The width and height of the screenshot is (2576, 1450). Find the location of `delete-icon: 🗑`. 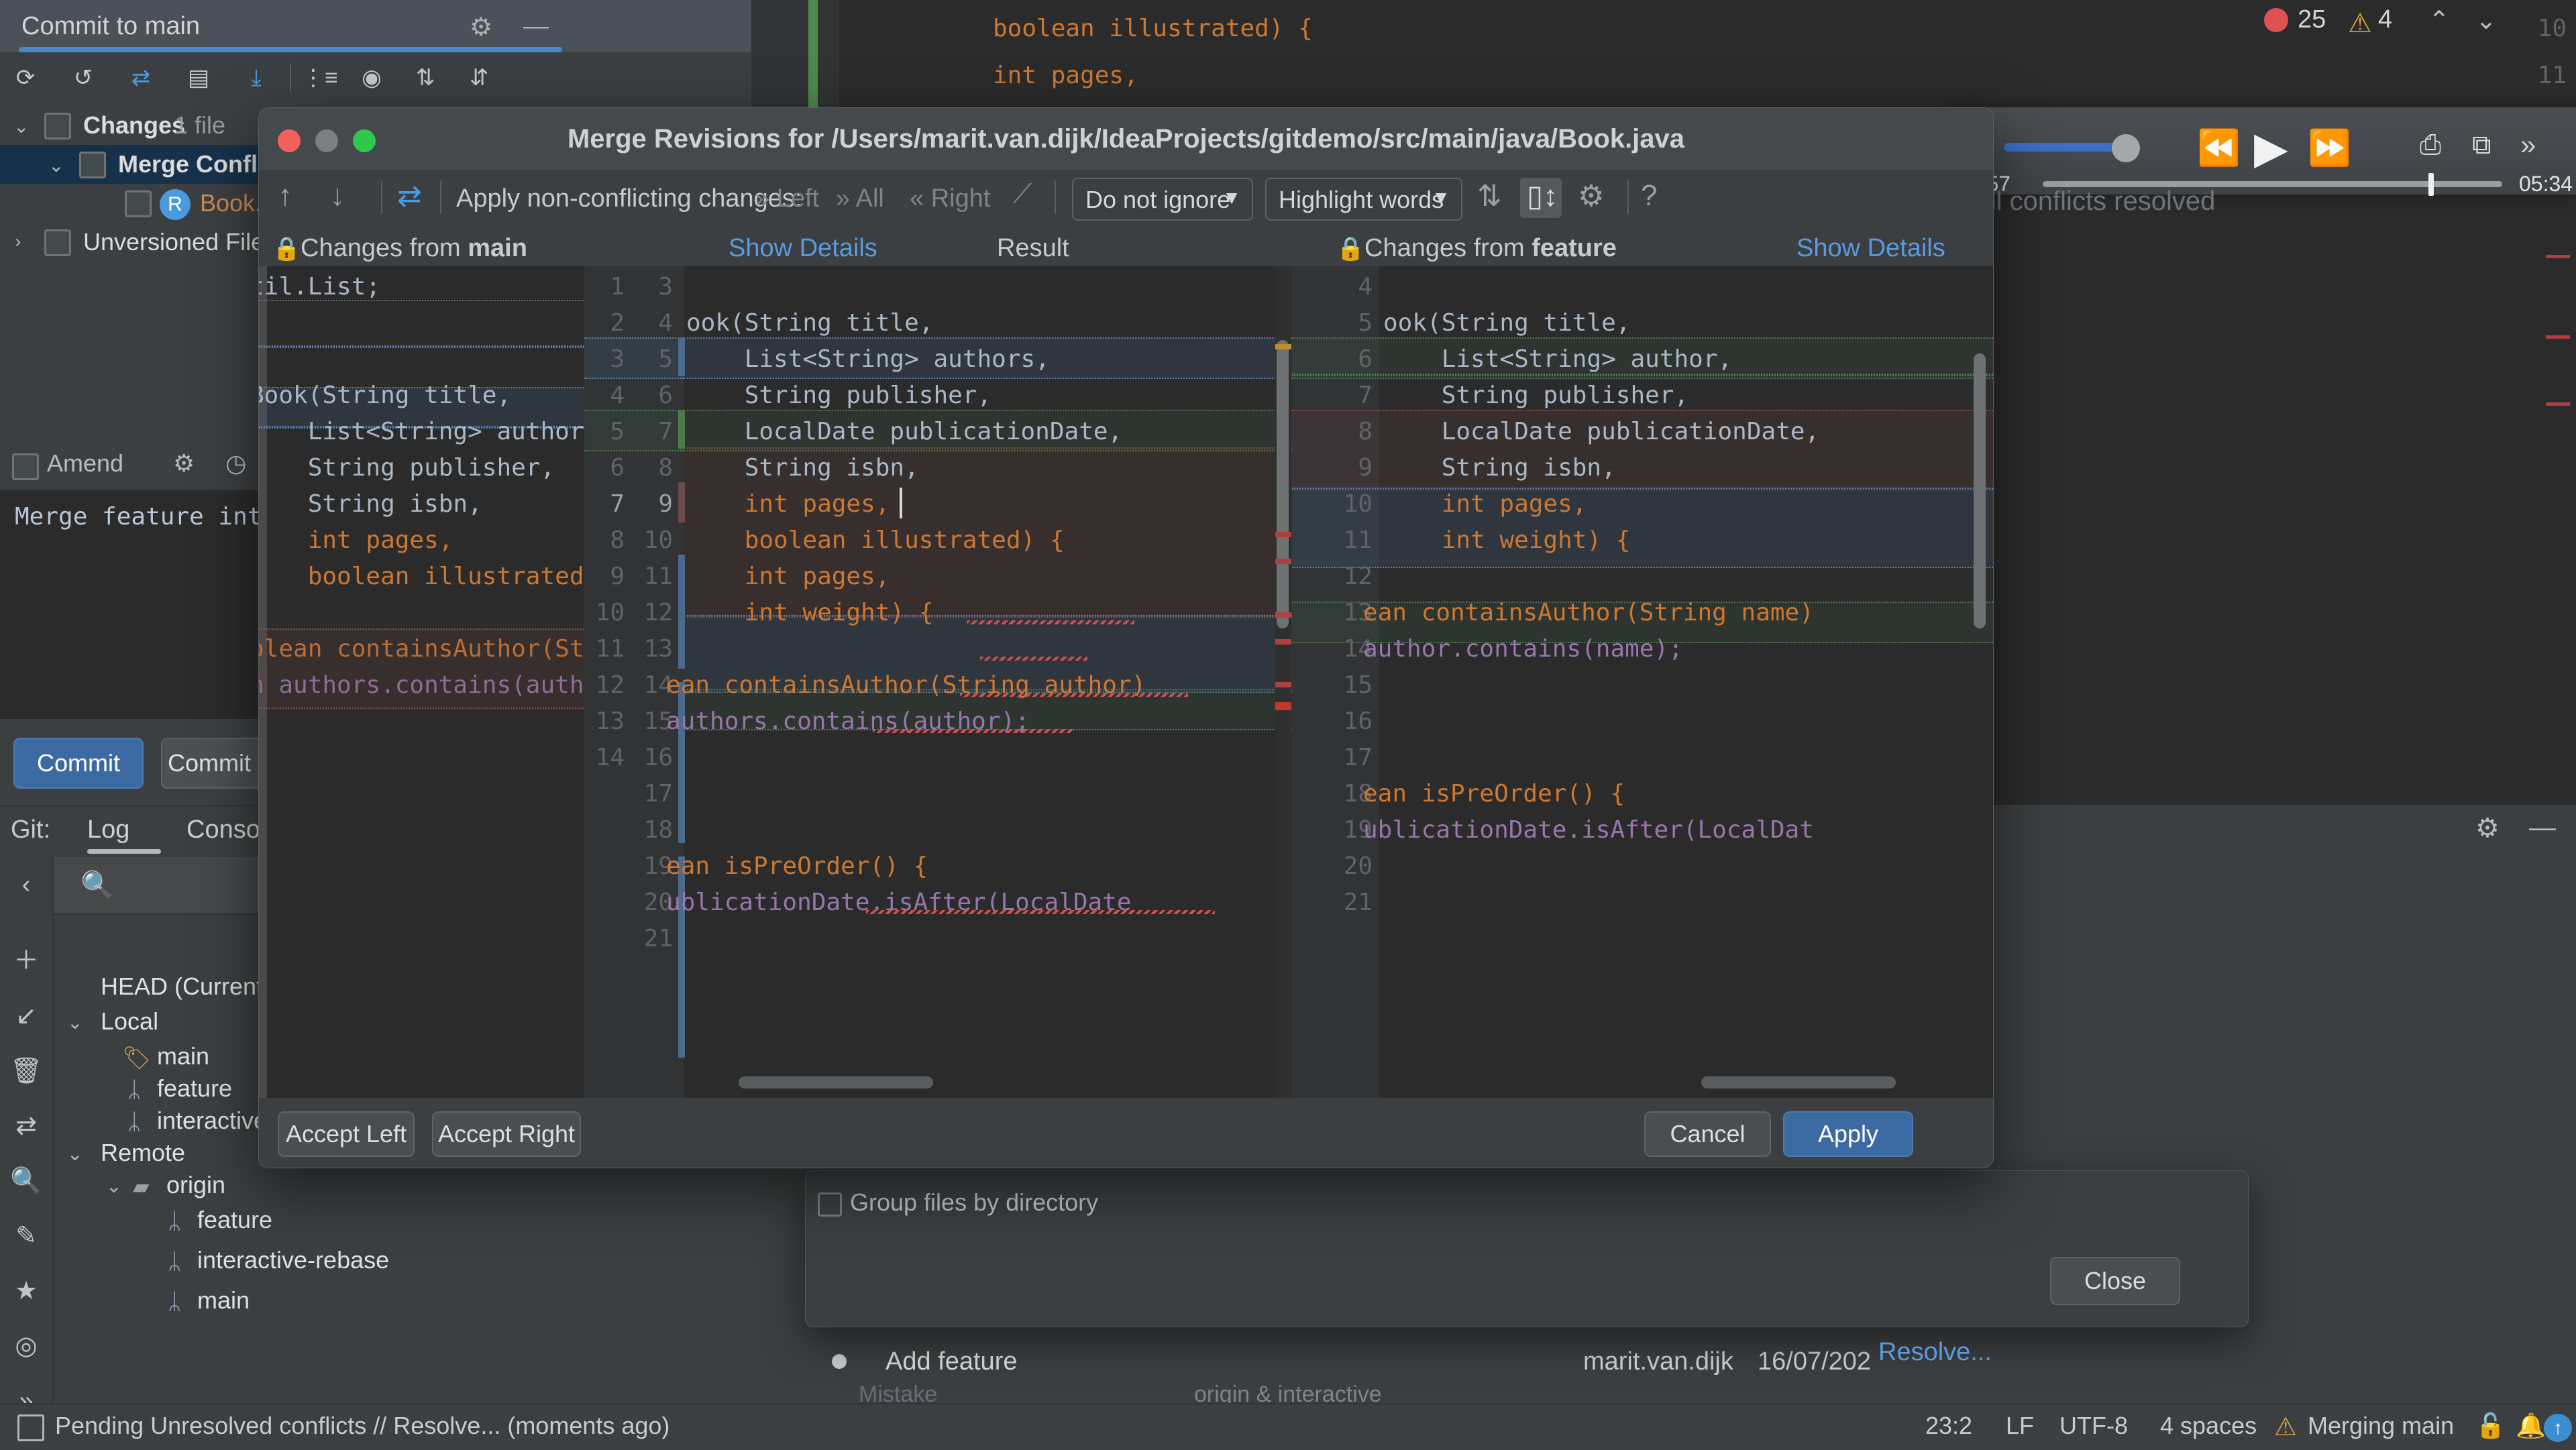

delete-icon: 🗑 is located at coordinates (26, 1071).